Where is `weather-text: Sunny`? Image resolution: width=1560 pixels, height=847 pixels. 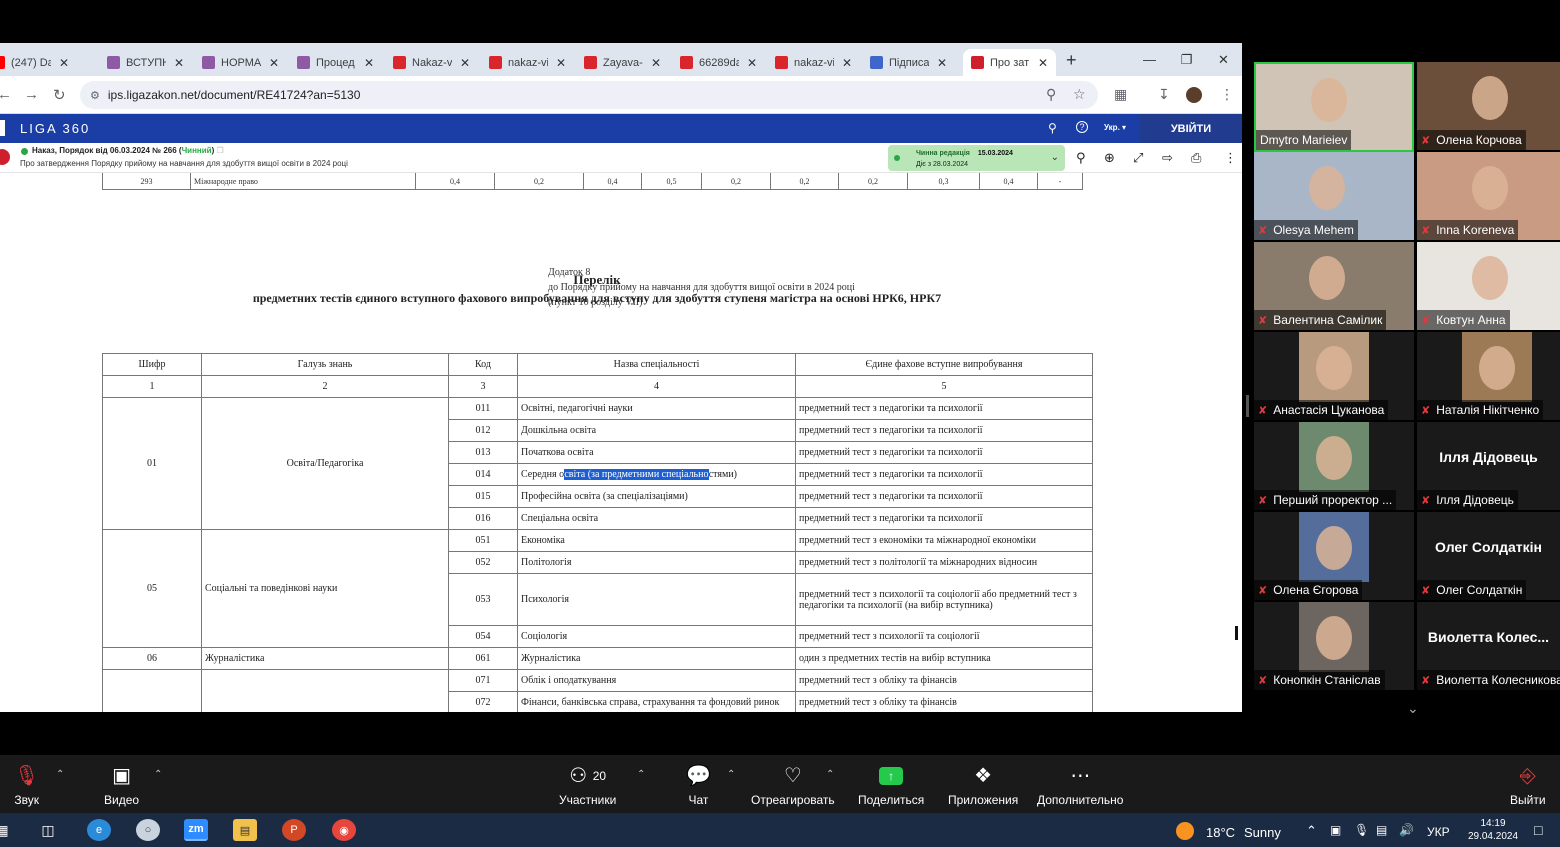
weather-text: Sunny is located at coordinates (1262, 832).